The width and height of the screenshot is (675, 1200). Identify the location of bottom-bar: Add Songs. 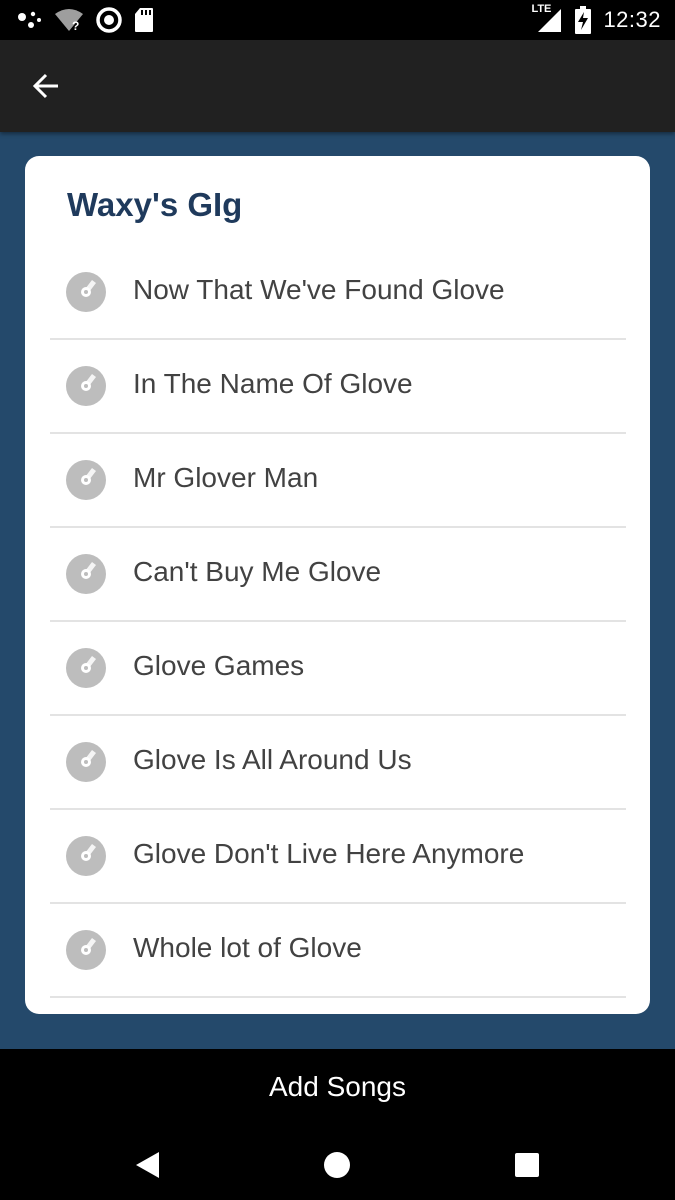
(337, 1124).